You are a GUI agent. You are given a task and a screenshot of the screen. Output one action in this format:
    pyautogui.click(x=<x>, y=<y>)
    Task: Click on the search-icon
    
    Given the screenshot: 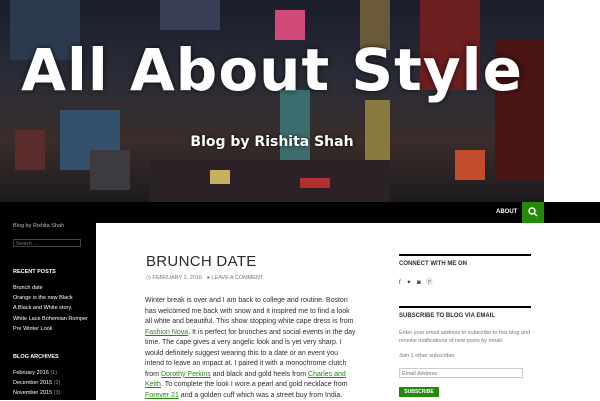 What is the action you would take?
    pyautogui.click(x=533, y=212)
    